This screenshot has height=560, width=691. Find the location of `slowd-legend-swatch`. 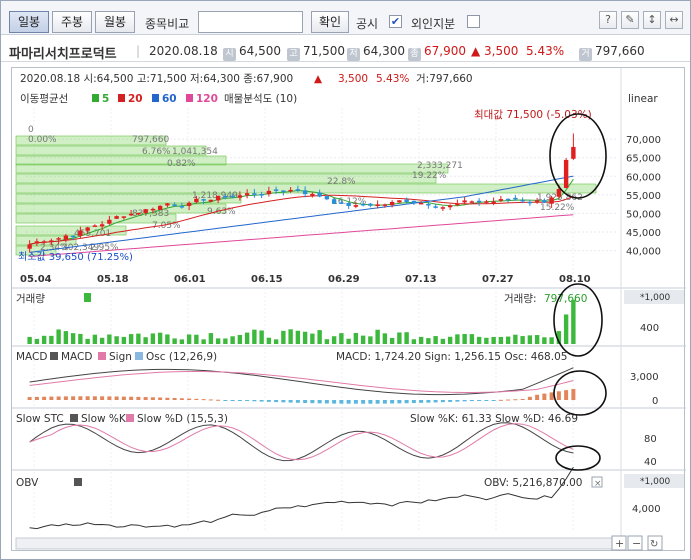

slowd-legend-swatch is located at coordinates (130, 418).